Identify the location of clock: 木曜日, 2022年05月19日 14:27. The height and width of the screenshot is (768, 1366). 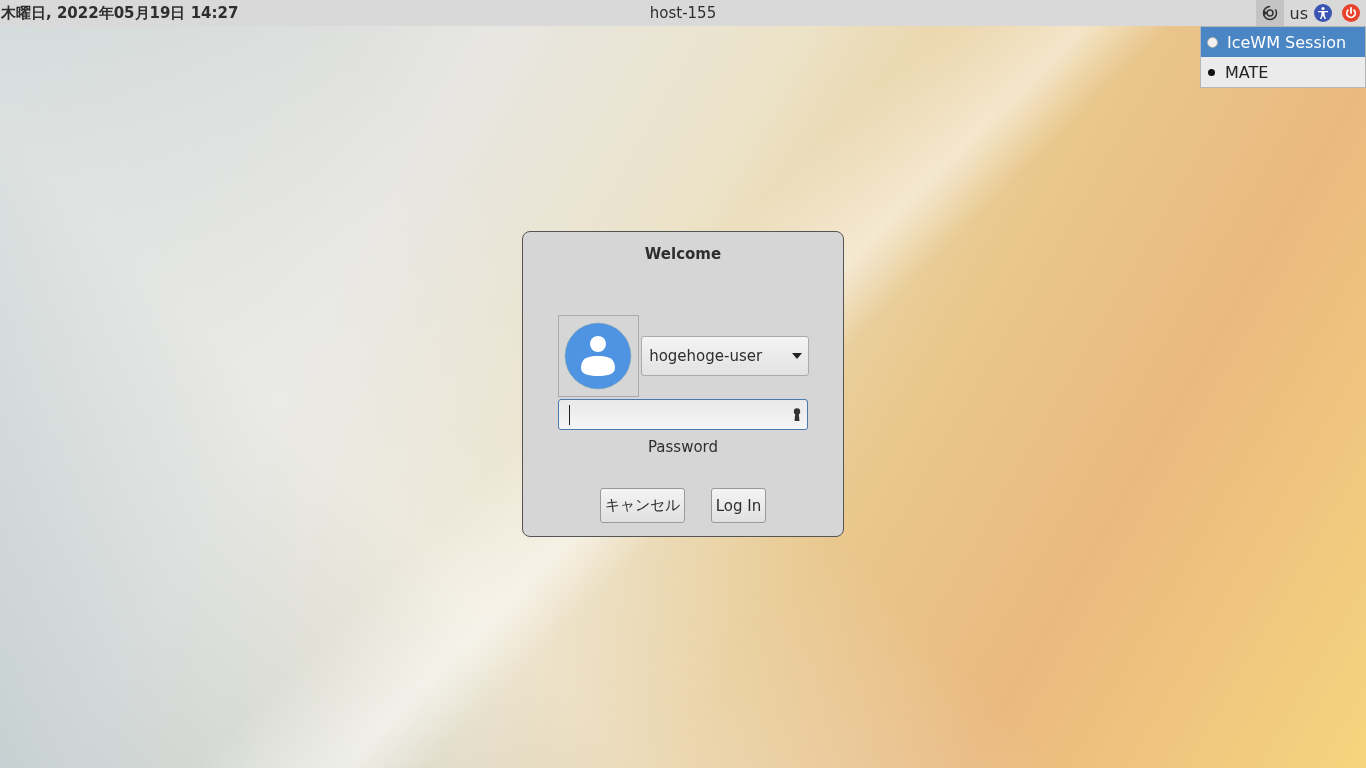
(119, 13).